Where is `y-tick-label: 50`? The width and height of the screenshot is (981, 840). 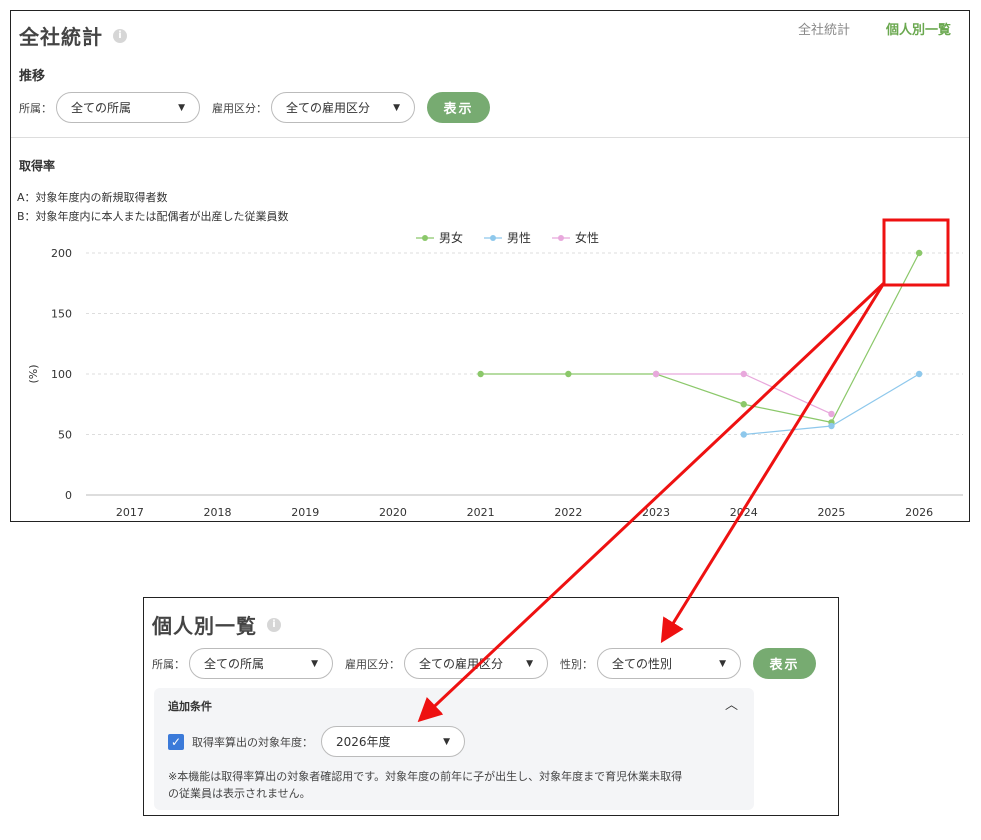
y-tick-label: 50 is located at coordinates (65, 435).